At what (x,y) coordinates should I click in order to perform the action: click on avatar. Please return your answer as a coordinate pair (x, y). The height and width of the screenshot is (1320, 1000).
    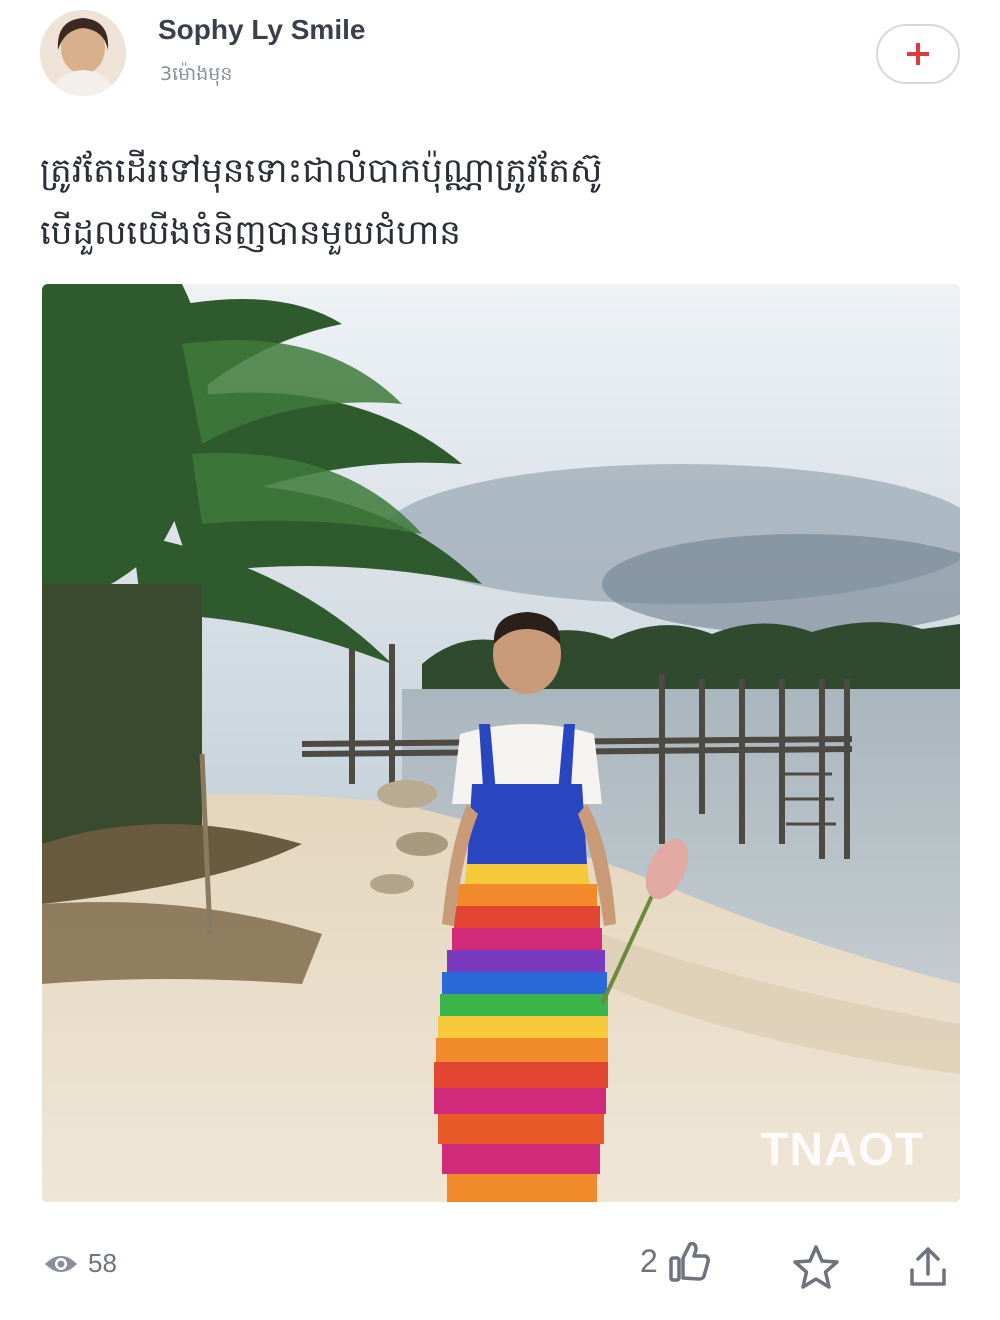
    Looking at the image, I should click on (83, 53).